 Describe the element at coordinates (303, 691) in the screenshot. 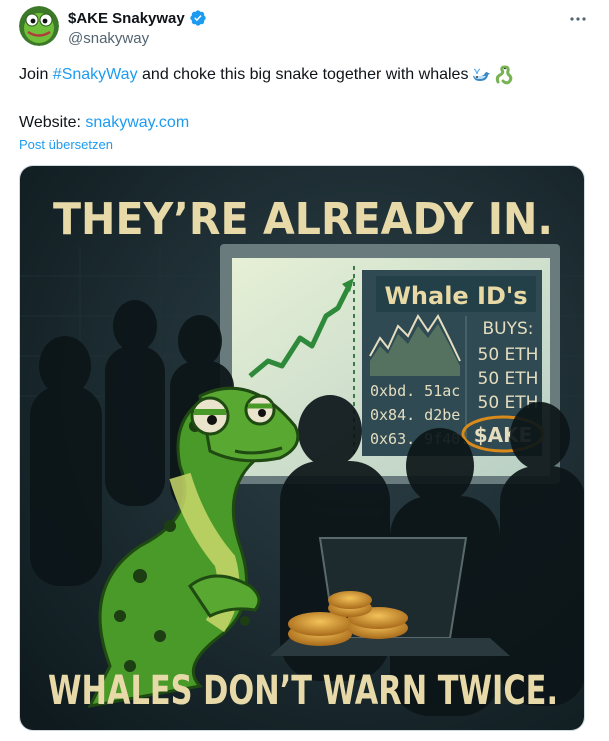

I see `headline-bottom: WHALES DON’T WARN TWICE.` at that location.